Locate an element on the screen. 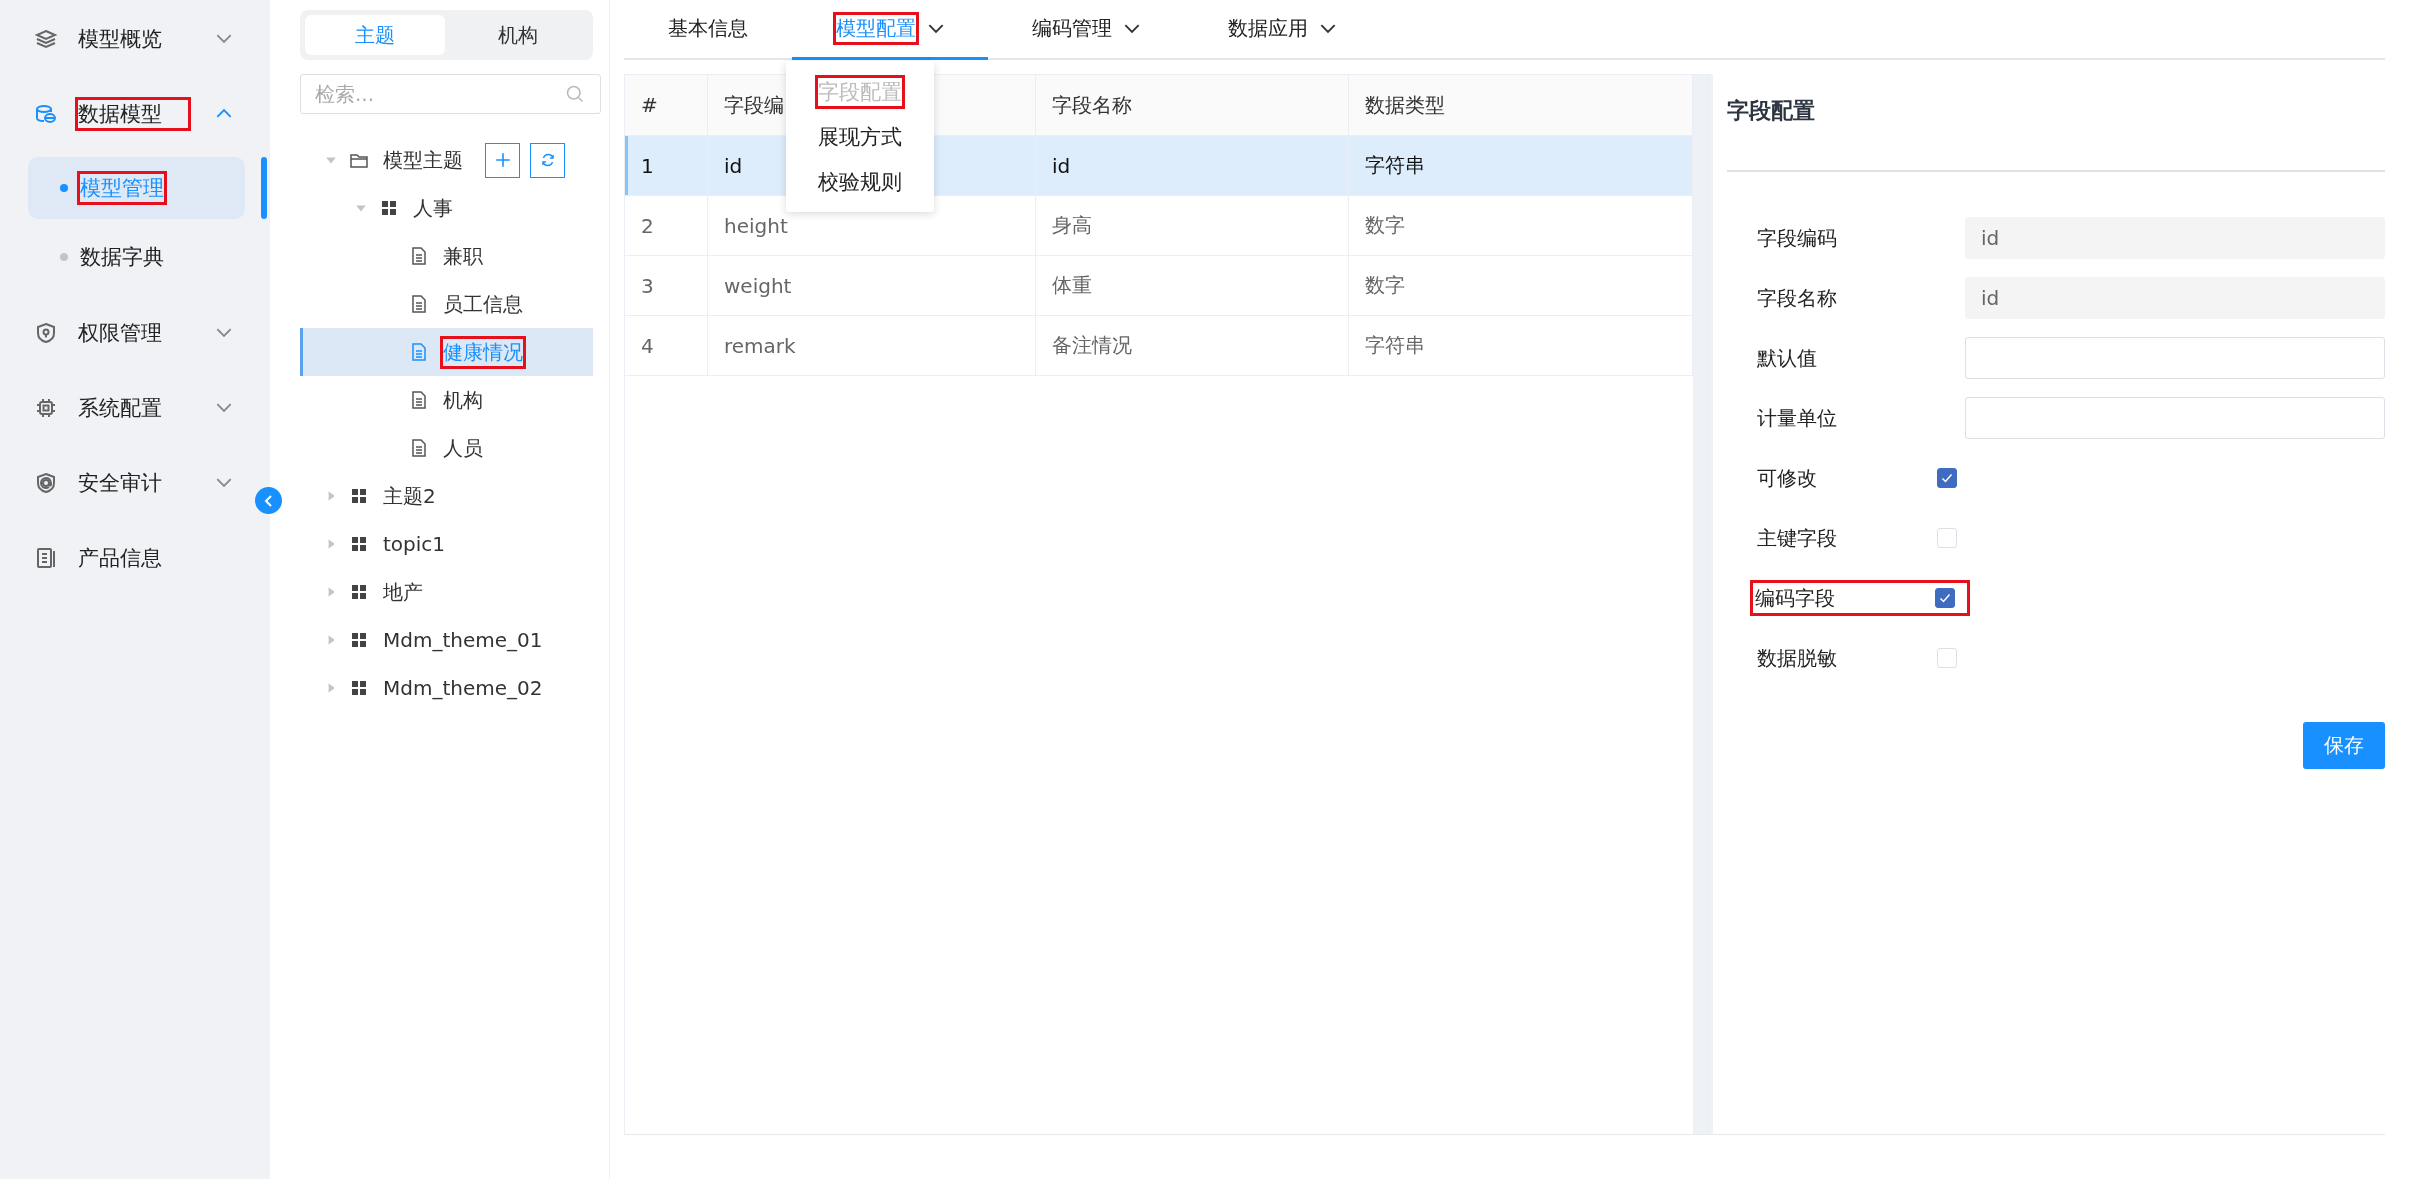 The height and width of the screenshot is (1179, 2419). panel-title: 字段配置 is located at coordinates (2056, 134).